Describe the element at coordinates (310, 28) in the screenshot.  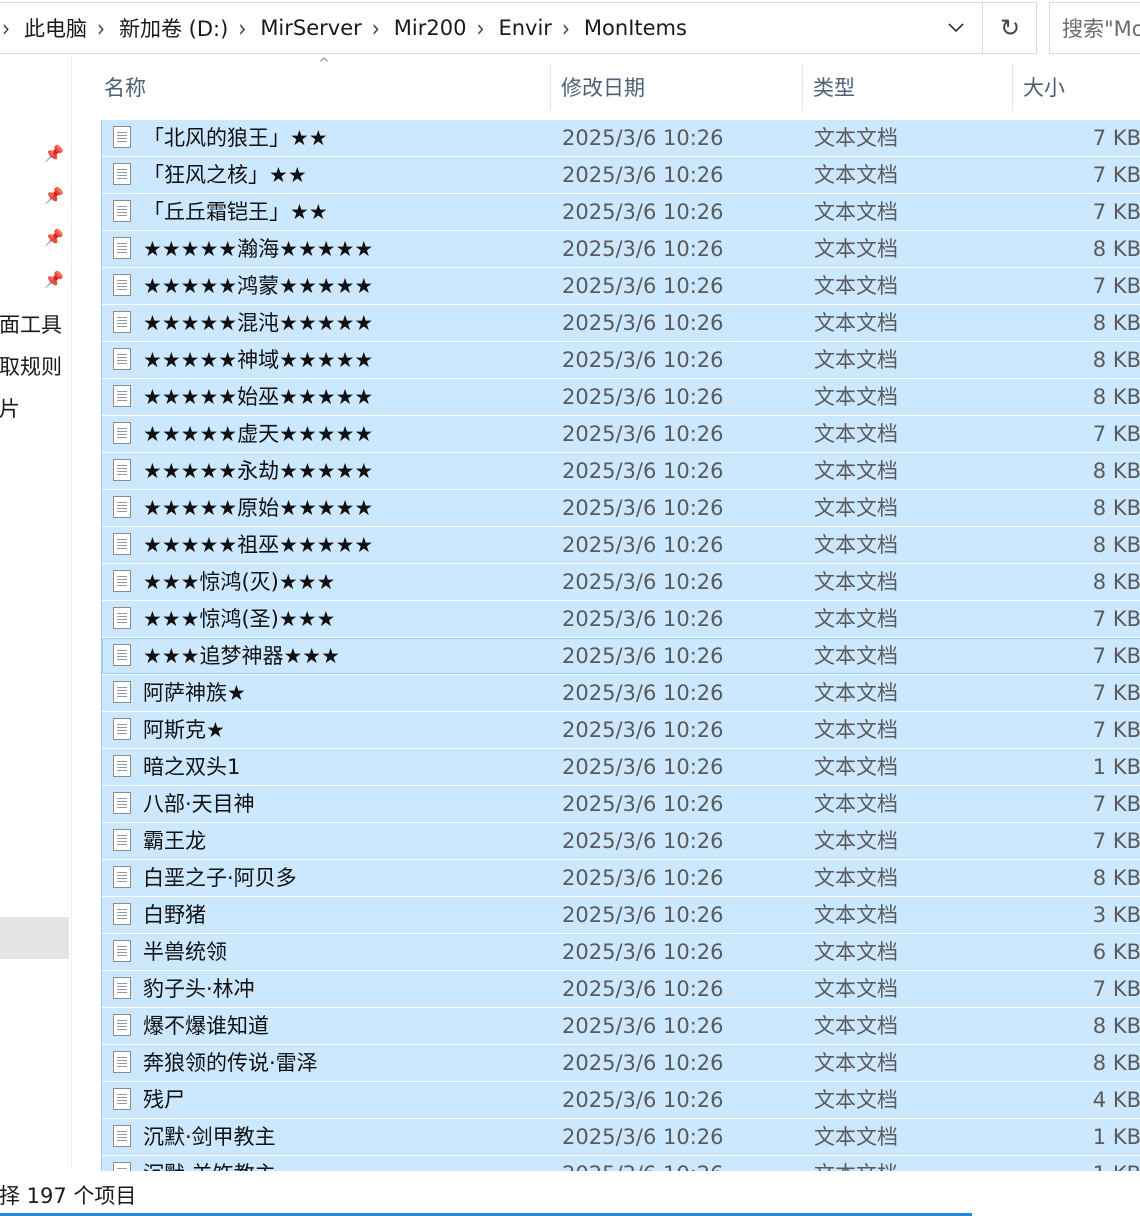
I see `breadcrumb-mirserver: MirServer` at that location.